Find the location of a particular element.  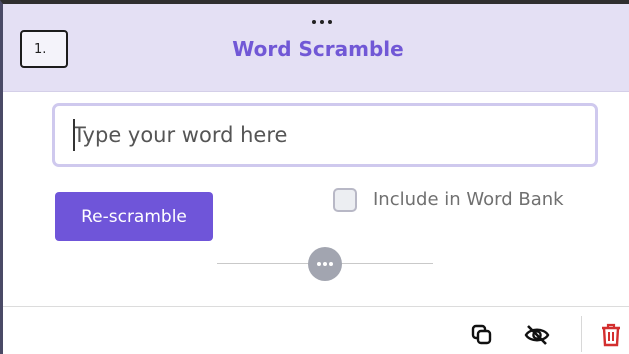

hide-icon is located at coordinates (537, 335).